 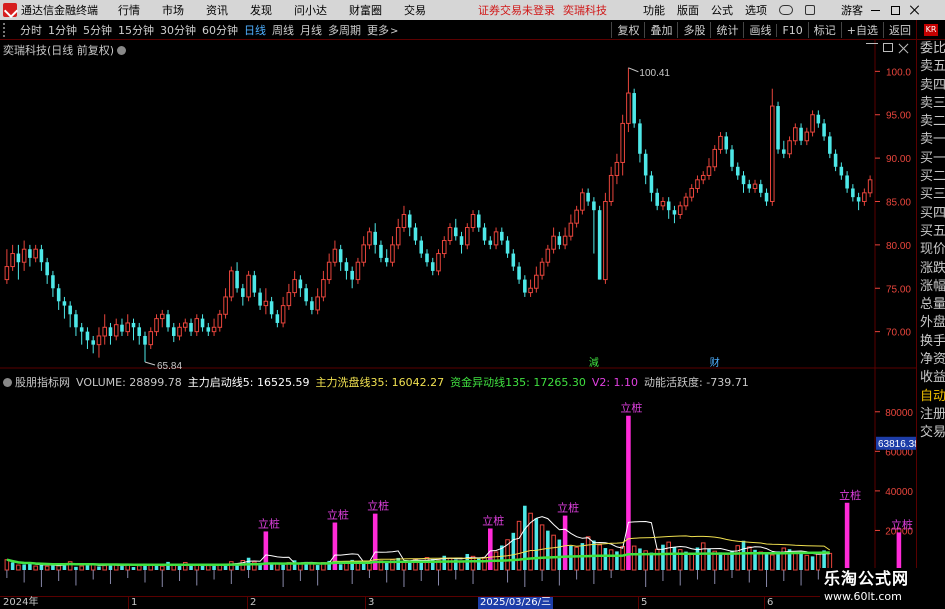 I want to click on market-badge: KR, so click(x=931, y=30).